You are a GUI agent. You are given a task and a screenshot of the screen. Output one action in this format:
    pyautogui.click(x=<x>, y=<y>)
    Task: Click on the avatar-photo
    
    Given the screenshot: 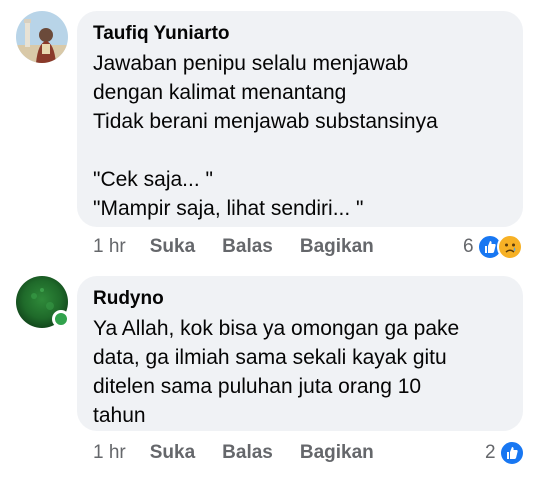 What is the action you would take?
    pyautogui.click(x=42, y=37)
    